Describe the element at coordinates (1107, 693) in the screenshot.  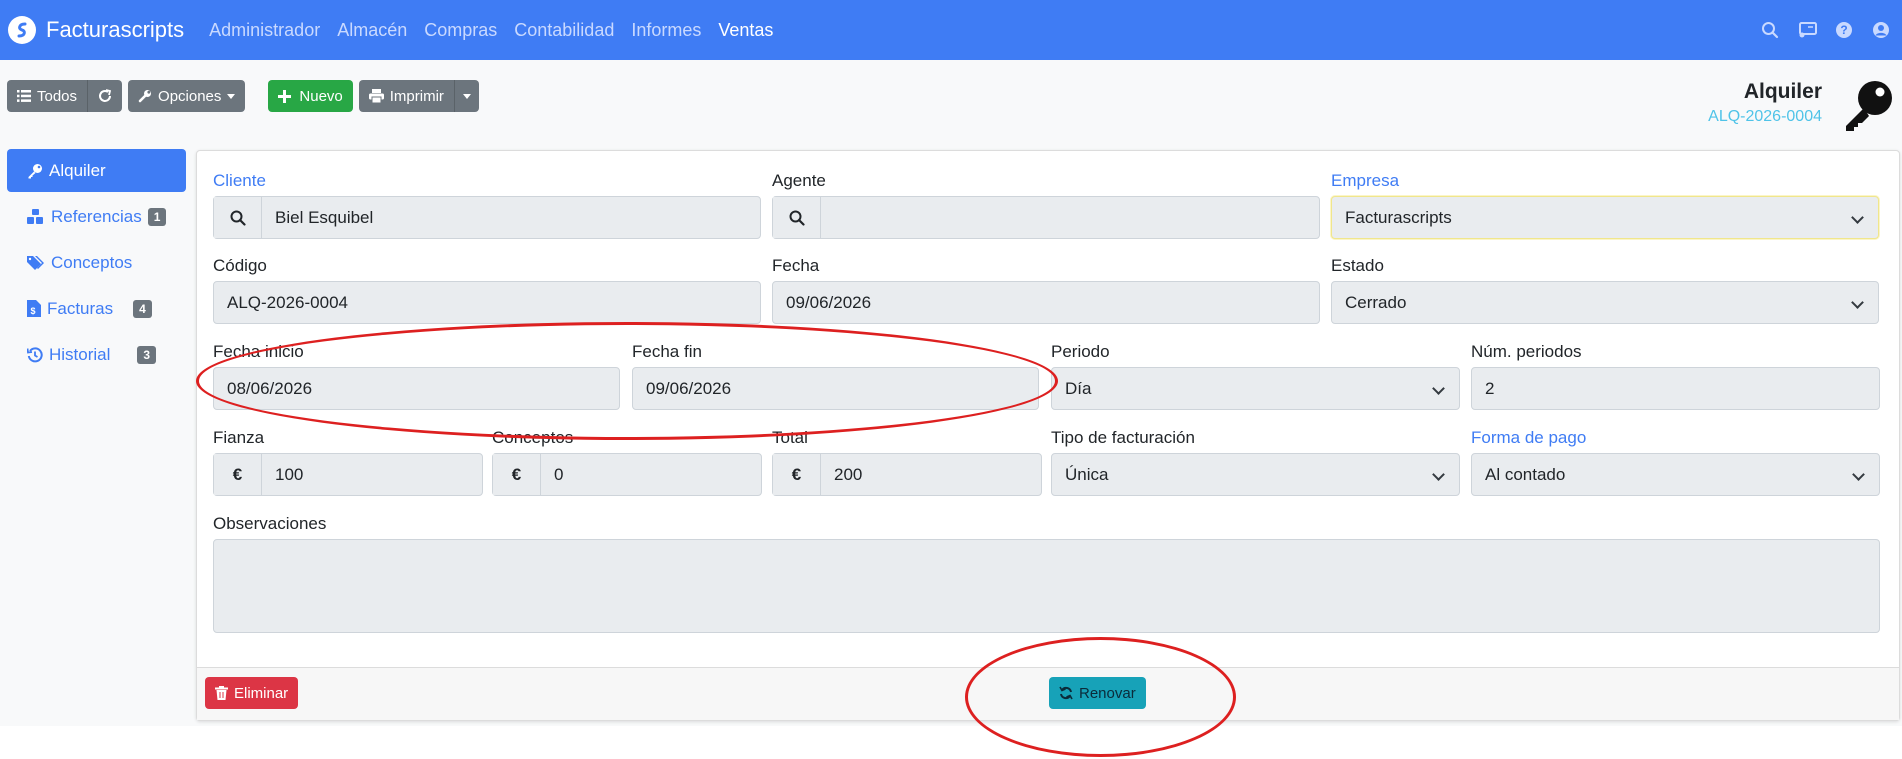
I see `renew-button-label: Renovar` at that location.